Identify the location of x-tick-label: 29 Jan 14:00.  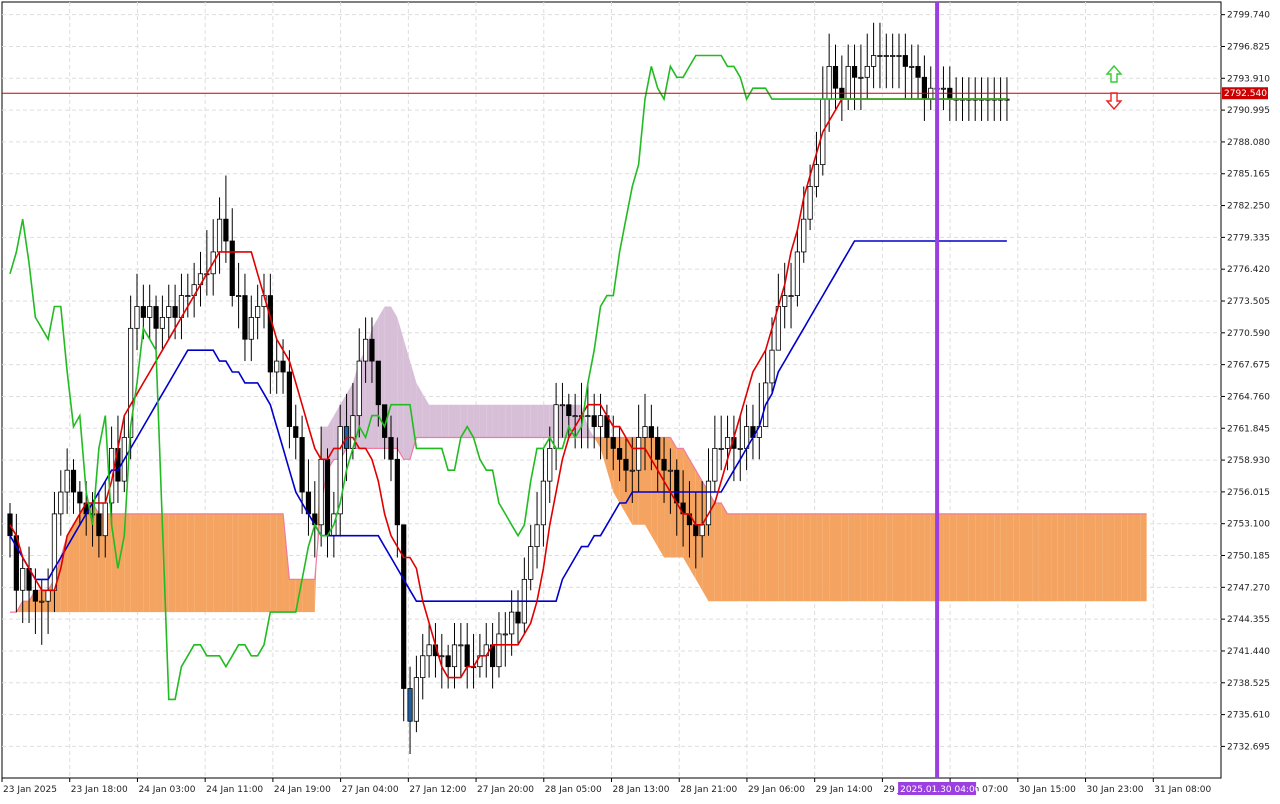
(844, 790).